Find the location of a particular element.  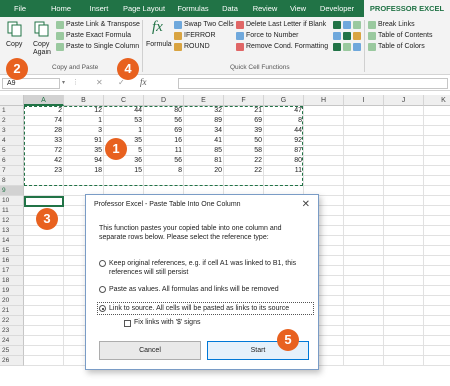

table-of-contents-label: Table of Contents is located at coordinates (405, 35).